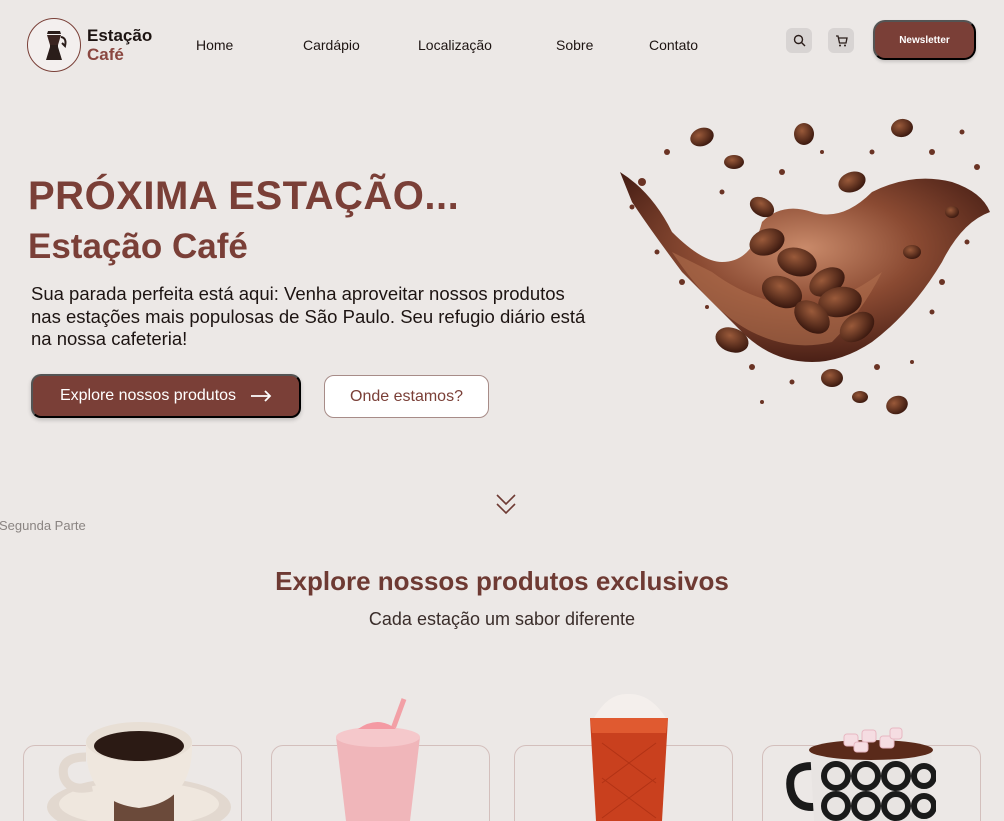 The height and width of the screenshot is (821, 1004). What do you see at coordinates (924, 40) in the screenshot?
I see `newsletter-button: Newsletter` at bounding box center [924, 40].